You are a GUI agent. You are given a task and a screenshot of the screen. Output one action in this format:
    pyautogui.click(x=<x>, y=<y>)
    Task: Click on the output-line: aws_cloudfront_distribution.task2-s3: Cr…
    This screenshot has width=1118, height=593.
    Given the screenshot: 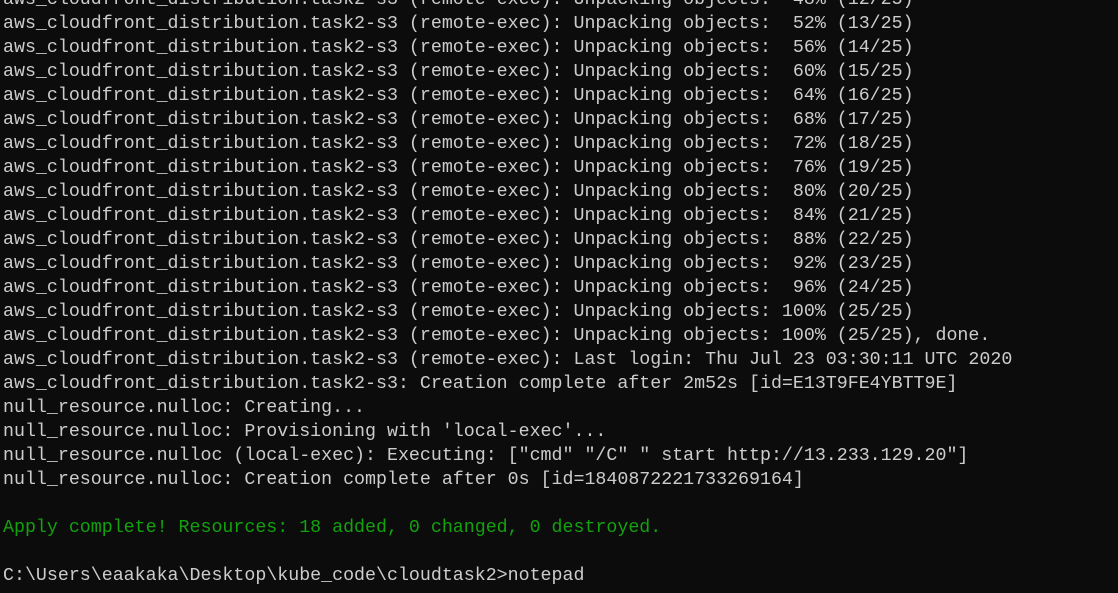 What is the action you would take?
    pyautogui.click(x=480, y=384)
    